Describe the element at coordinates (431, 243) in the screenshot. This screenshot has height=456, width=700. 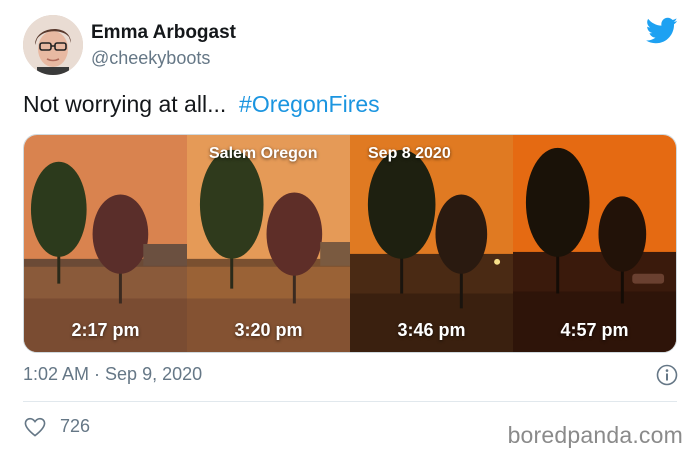
I see `media-panel-3: Sep 8 2020 3:46 pm` at that location.